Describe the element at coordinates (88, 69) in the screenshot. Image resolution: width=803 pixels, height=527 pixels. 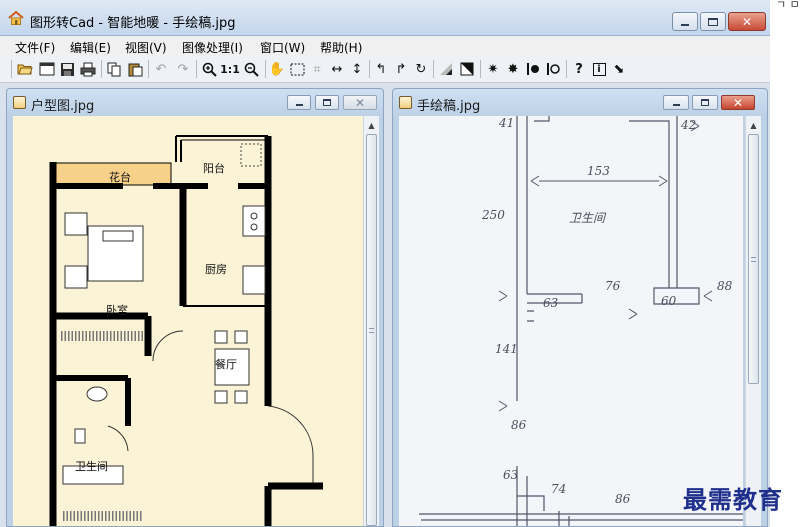
I see `print-icon` at that location.